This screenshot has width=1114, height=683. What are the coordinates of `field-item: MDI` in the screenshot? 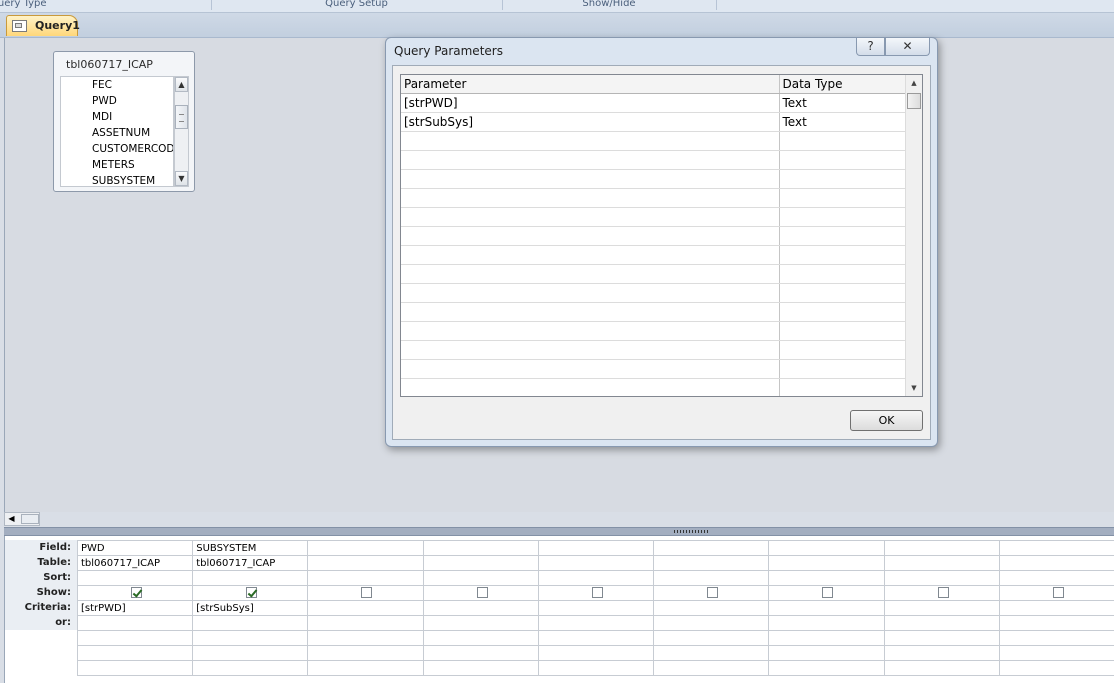 It's located at (117, 117).